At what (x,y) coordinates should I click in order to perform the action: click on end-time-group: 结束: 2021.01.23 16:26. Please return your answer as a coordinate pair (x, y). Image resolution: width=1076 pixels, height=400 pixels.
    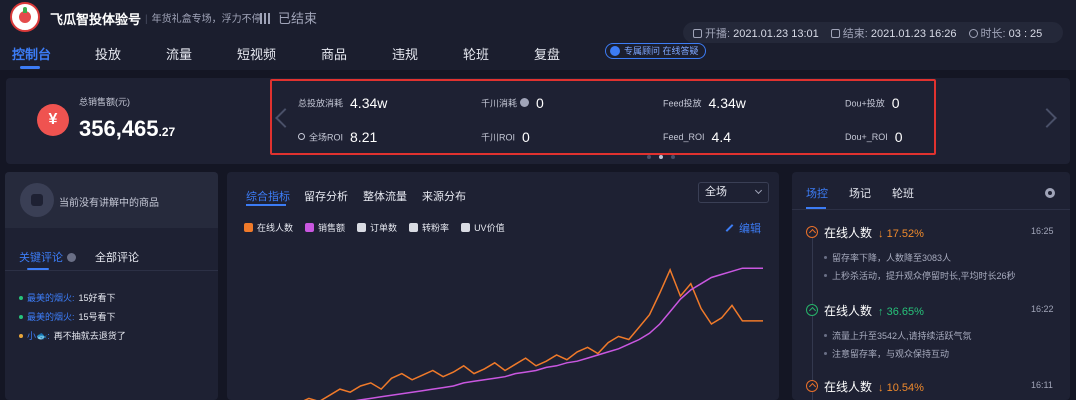
    Looking at the image, I should click on (893, 33).